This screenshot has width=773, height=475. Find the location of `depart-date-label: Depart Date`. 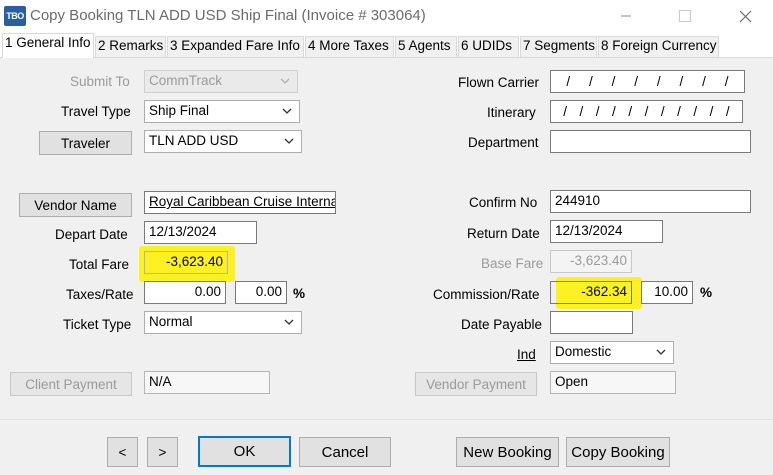

depart-date-label: Depart Date is located at coordinates (91, 234).